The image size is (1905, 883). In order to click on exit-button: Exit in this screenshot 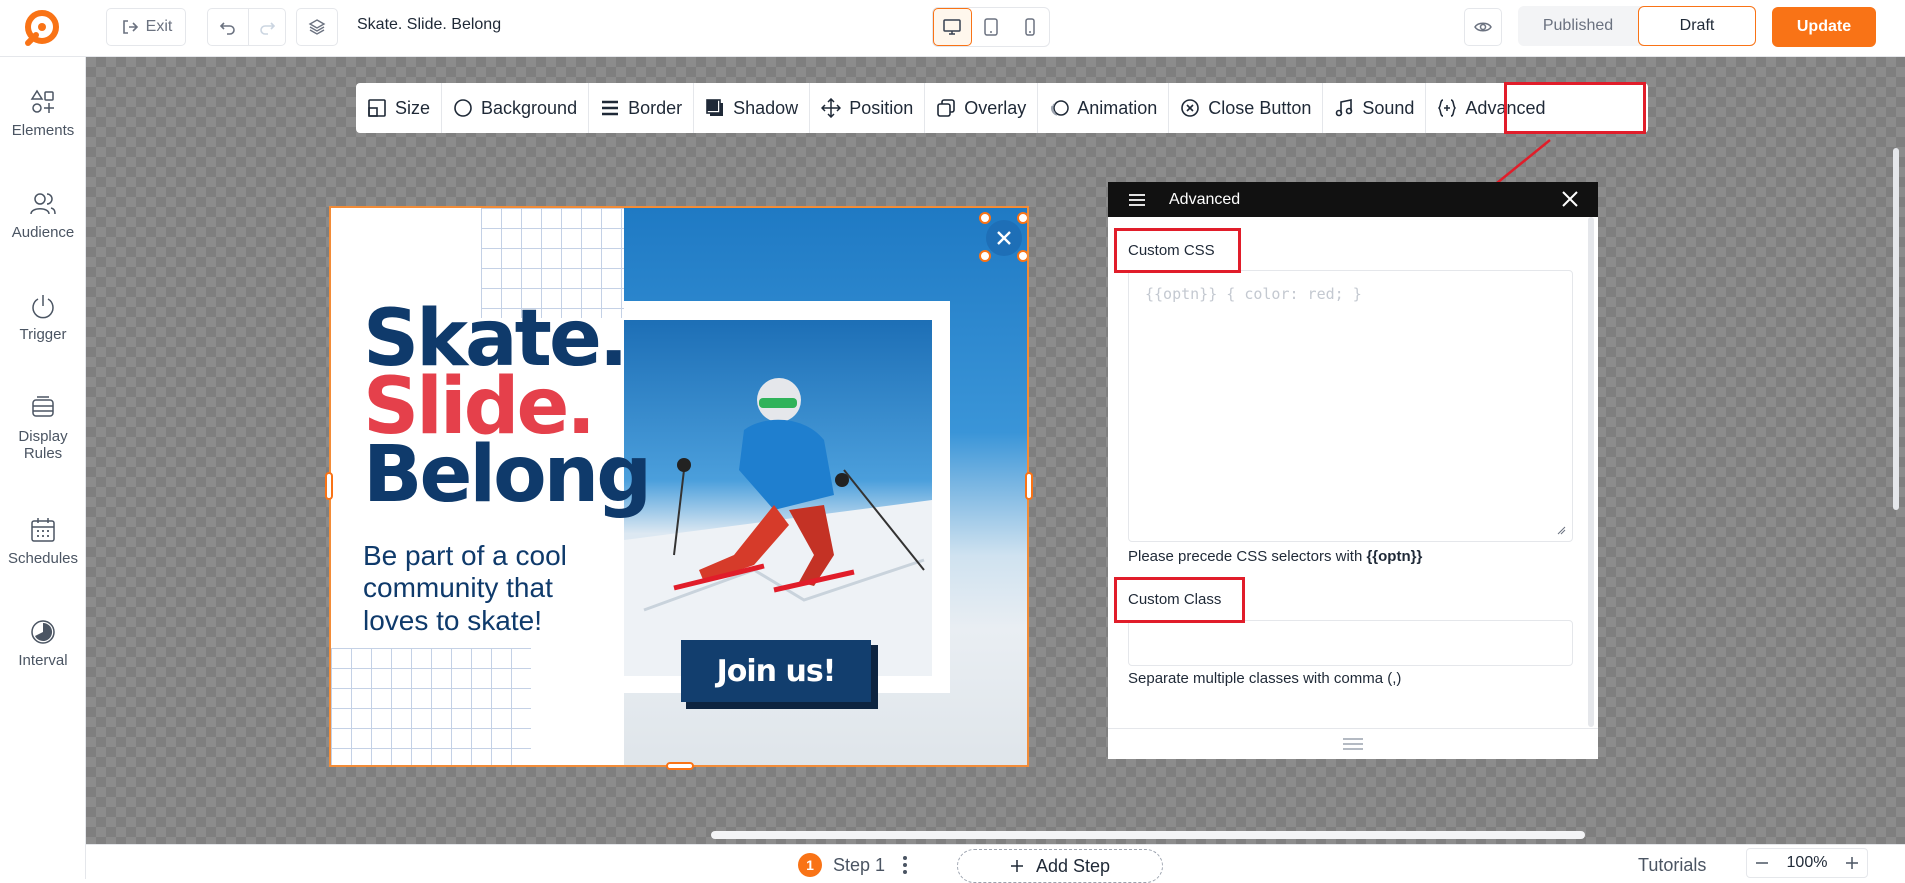, I will do `click(146, 27)`.